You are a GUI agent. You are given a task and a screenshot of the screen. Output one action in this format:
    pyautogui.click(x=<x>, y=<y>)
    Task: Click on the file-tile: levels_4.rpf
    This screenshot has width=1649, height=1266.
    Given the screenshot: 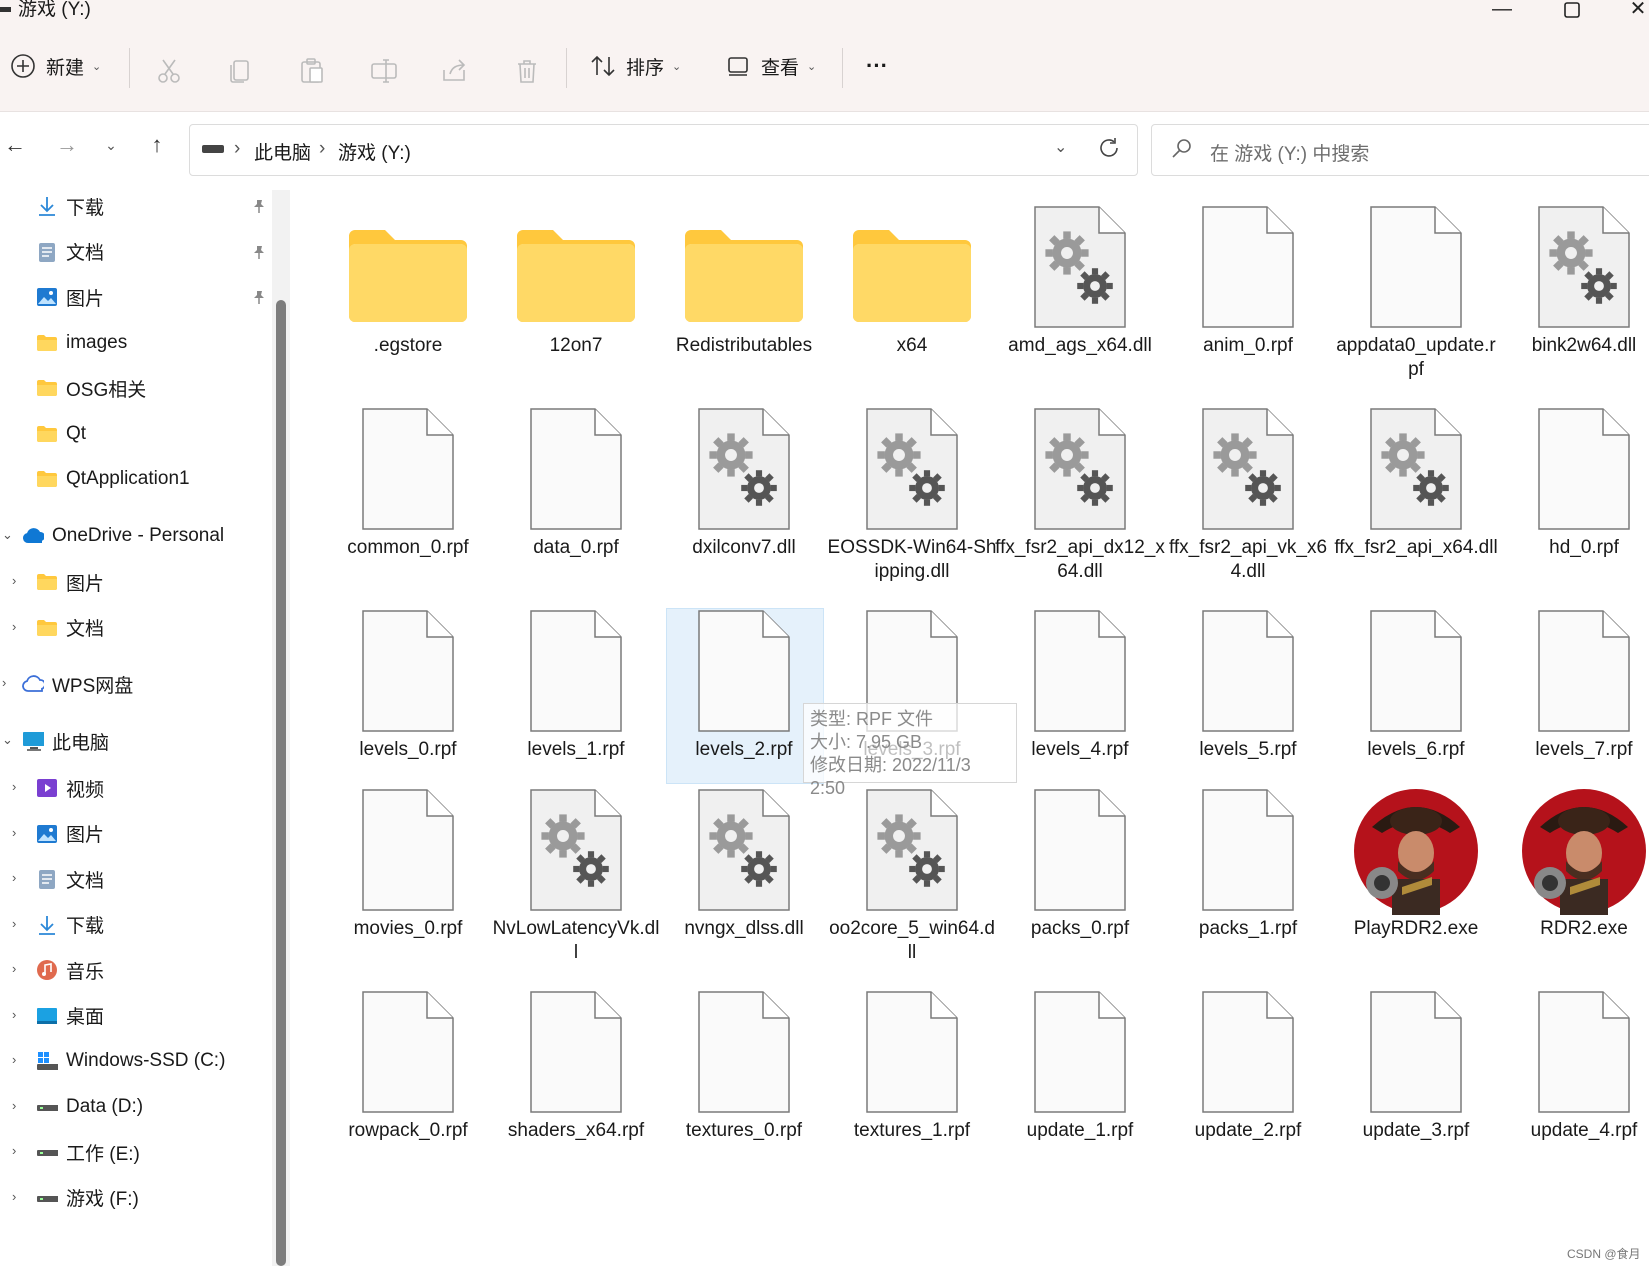 What is the action you would take?
    pyautogui.click(x=1080, y=705)
    